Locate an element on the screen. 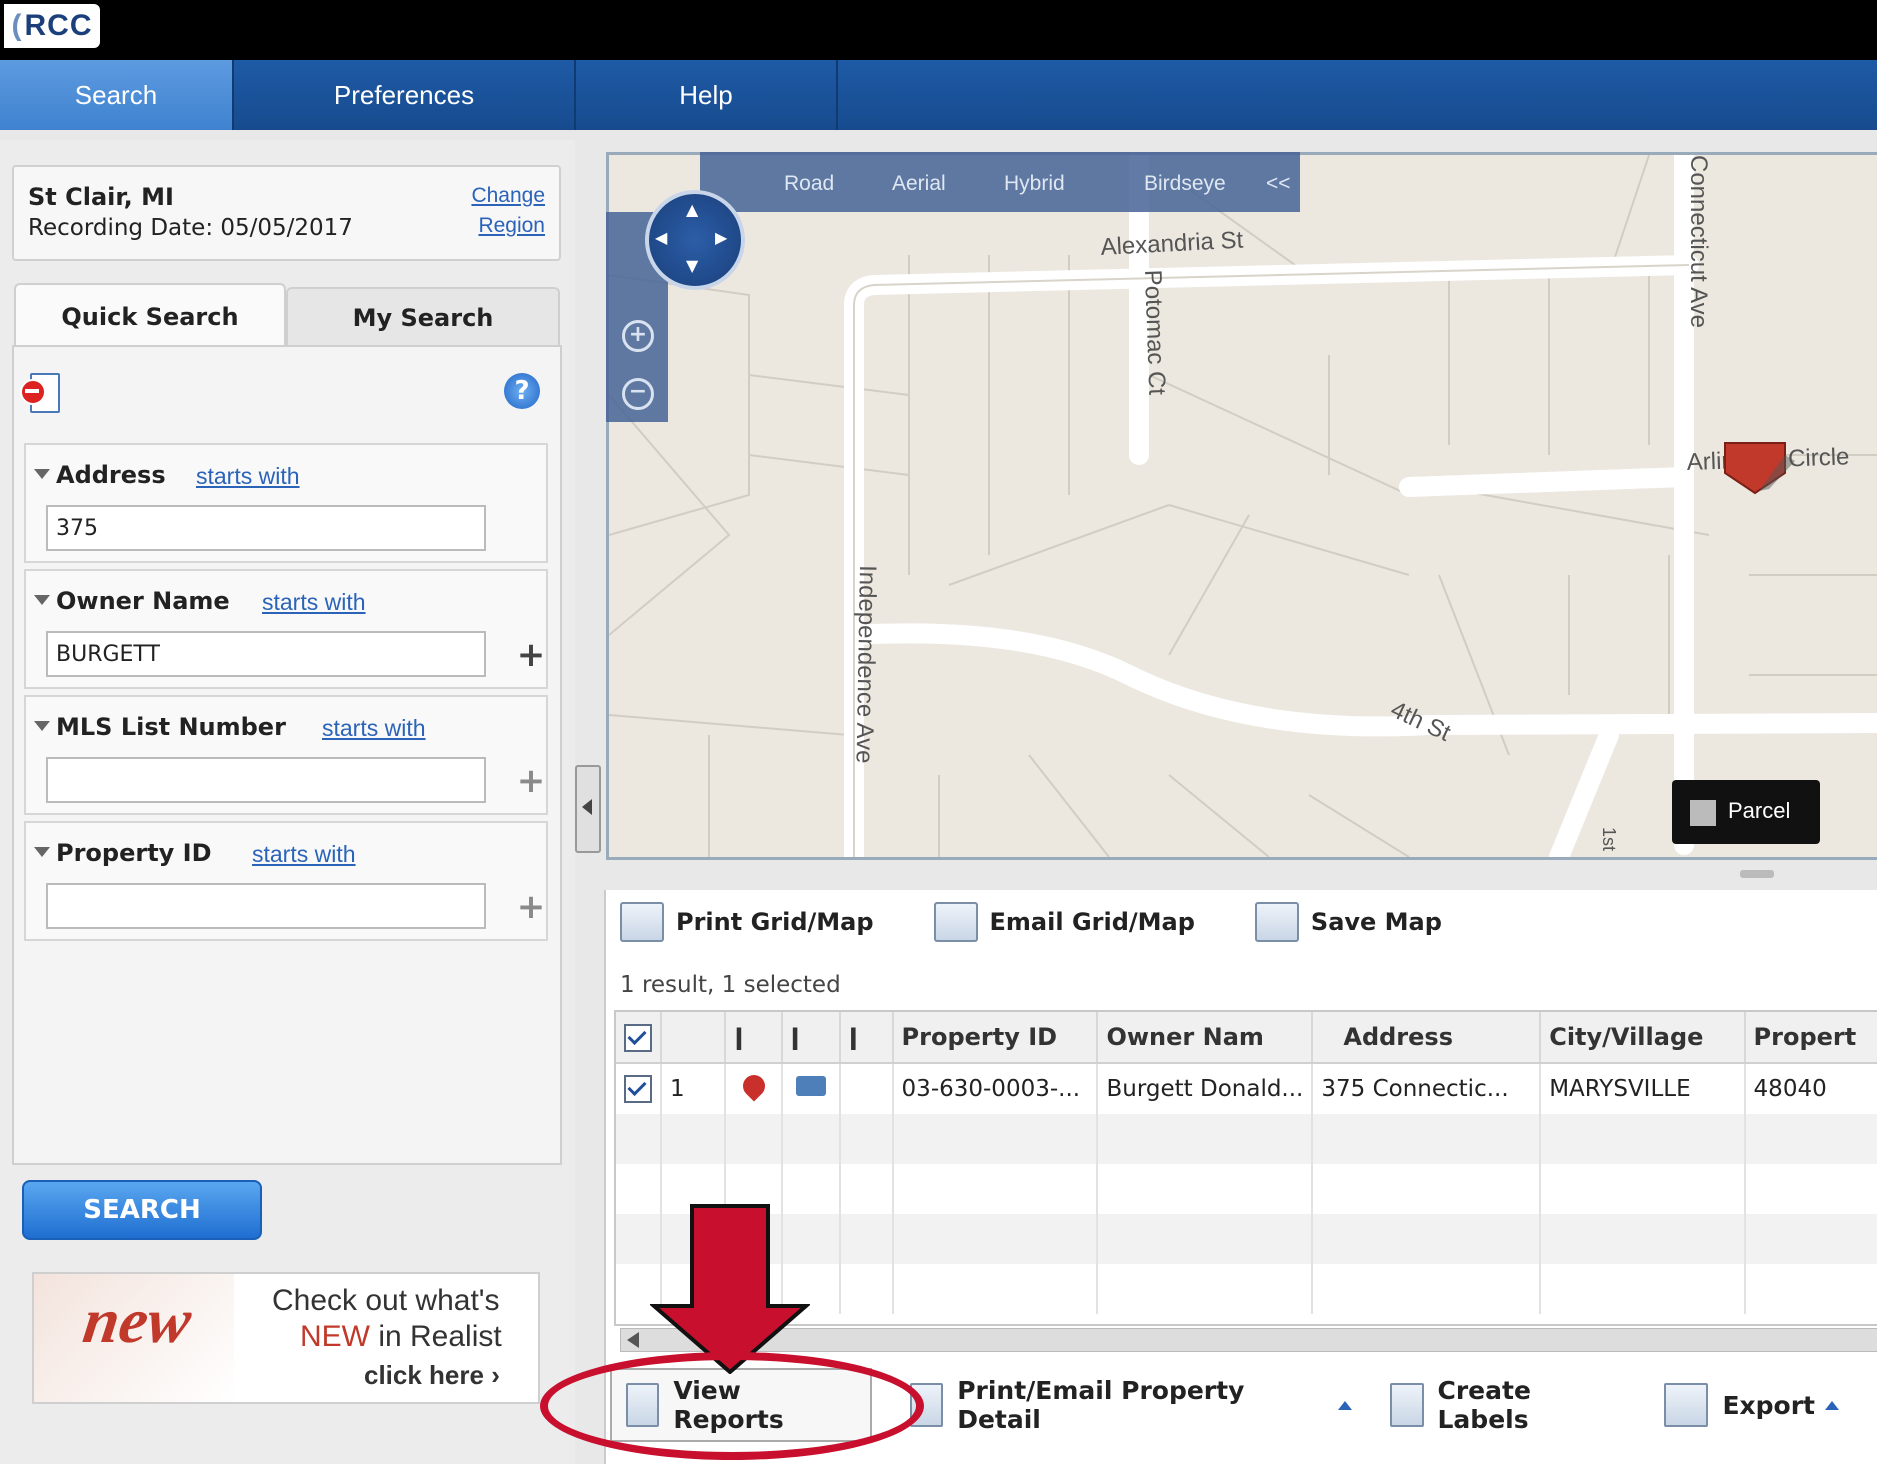 This screenshot has height=1464, width=1877. property-marker-icon is located at coordinates (1759, 468).